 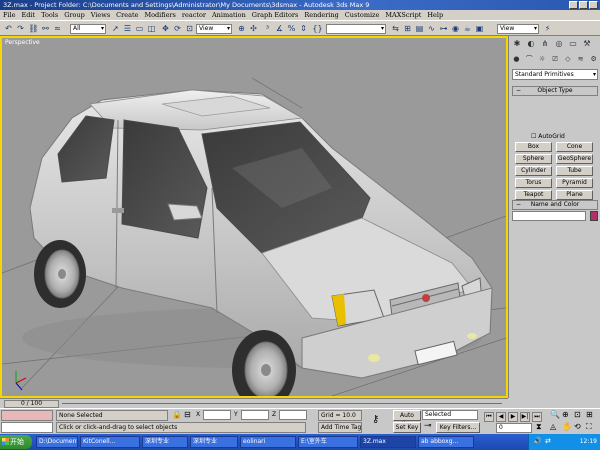 What do you see at coordinates (362, 15) in the screenshot?
I see `menu-customize: Customize` at bounding box center [362, 15].